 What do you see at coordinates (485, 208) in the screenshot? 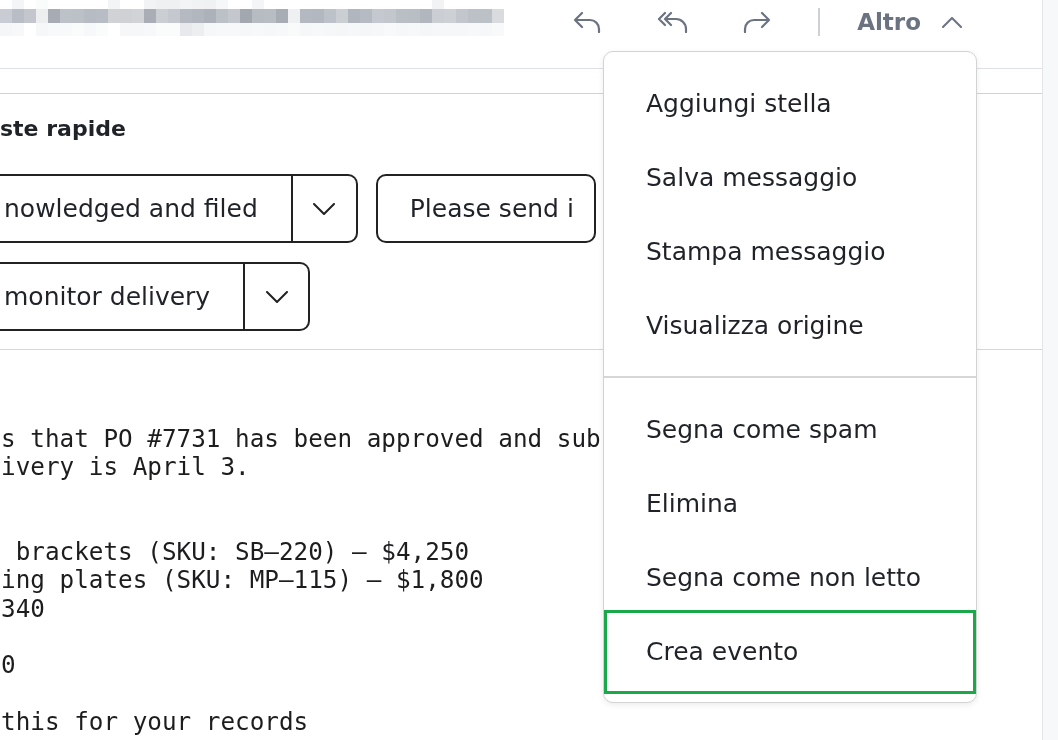
I see `quick-reply-button: Please send i` at bounding box center [485, 208].